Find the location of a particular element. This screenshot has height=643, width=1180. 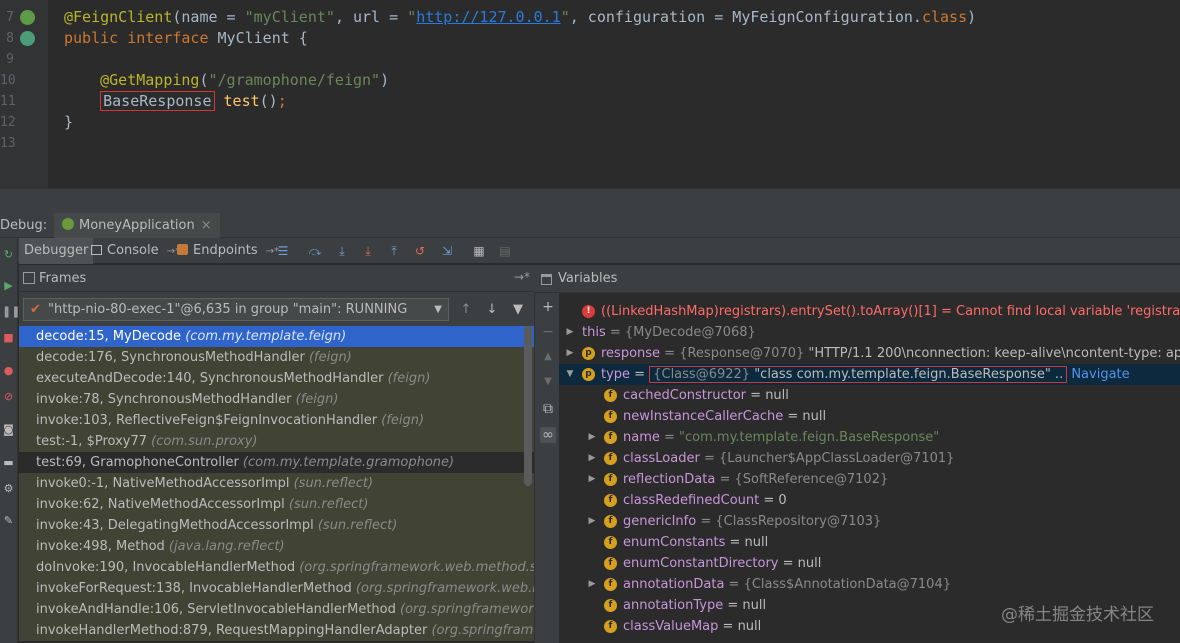

variable-row: ▶ f genericInfo = {ClassRepository@7103} is located at coordinates (869, 521).